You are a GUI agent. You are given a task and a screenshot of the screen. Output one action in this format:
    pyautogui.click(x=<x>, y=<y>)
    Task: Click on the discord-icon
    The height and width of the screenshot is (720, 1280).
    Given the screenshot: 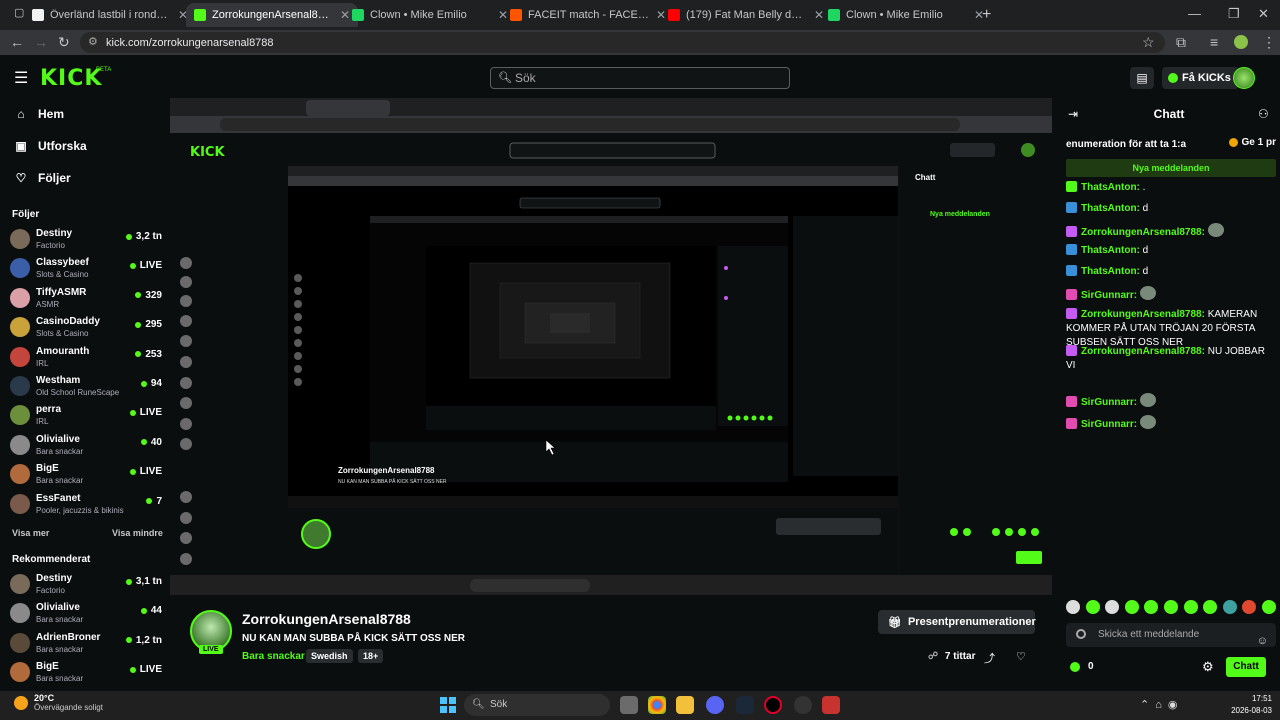 What is the action you would take?
    pyautogui.click(x=715, y=705)
    